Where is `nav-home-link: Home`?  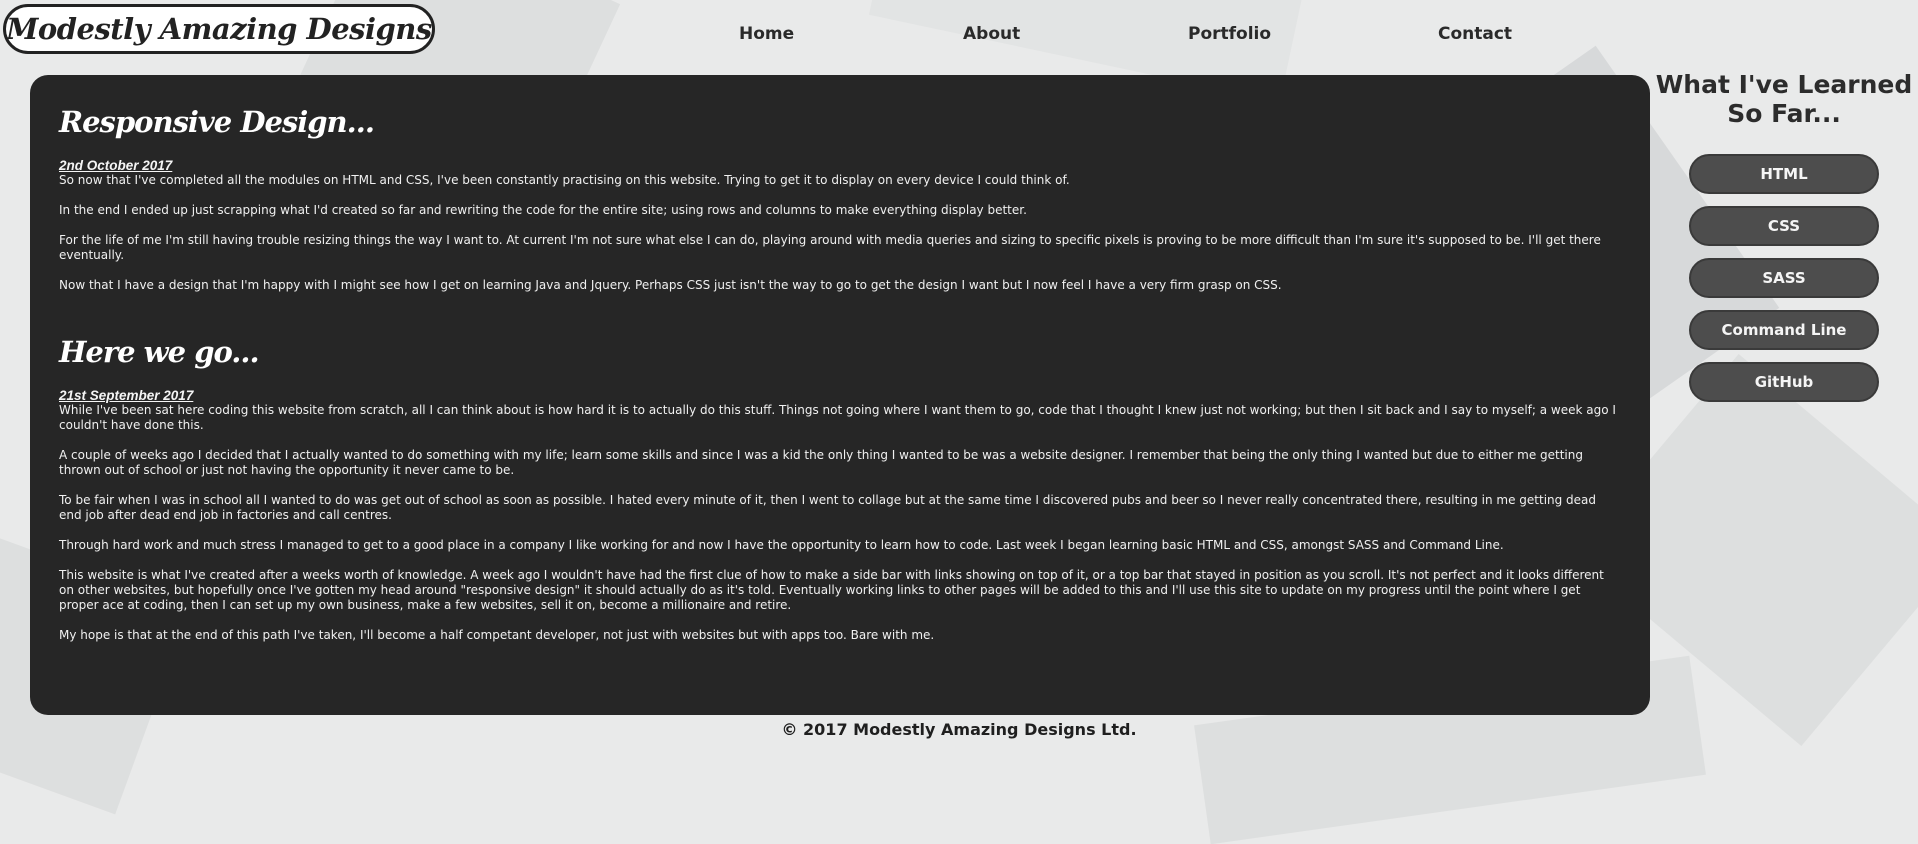
nav-home-link: Home is located at coordinates (766, 34).